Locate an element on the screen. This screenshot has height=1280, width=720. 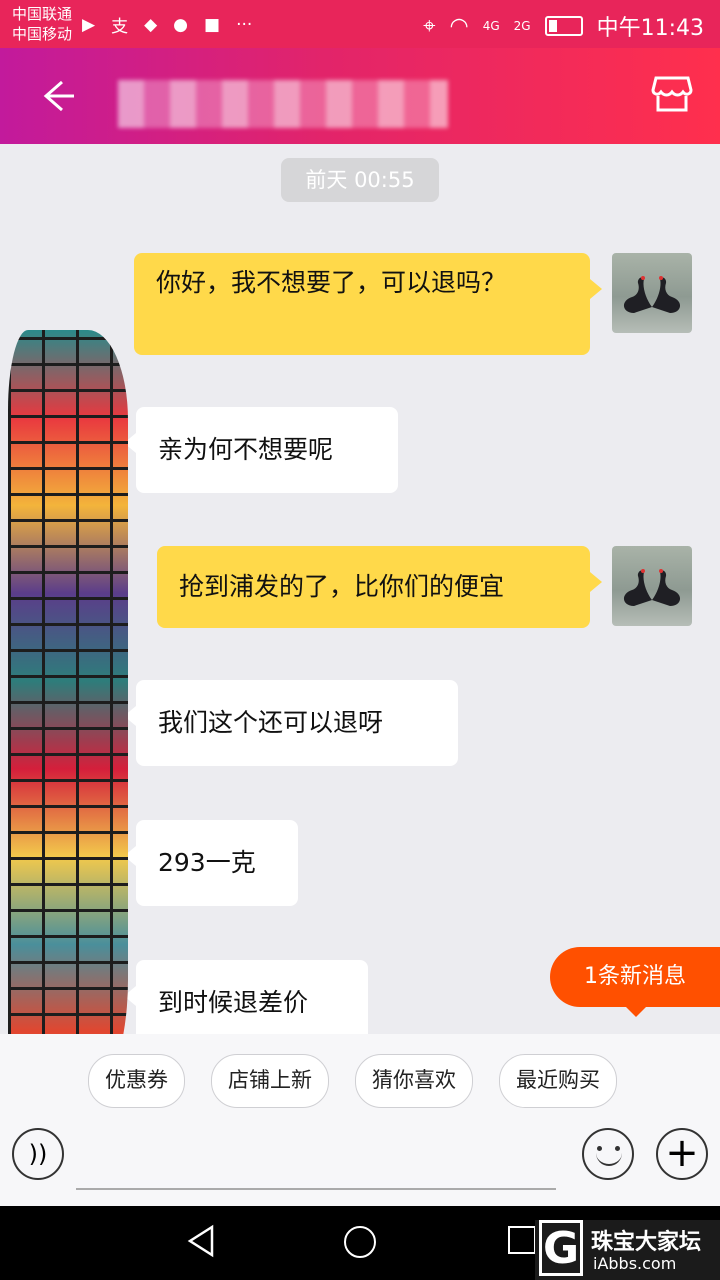
signal-1-label: 4G is located at coordinates (491, 26).